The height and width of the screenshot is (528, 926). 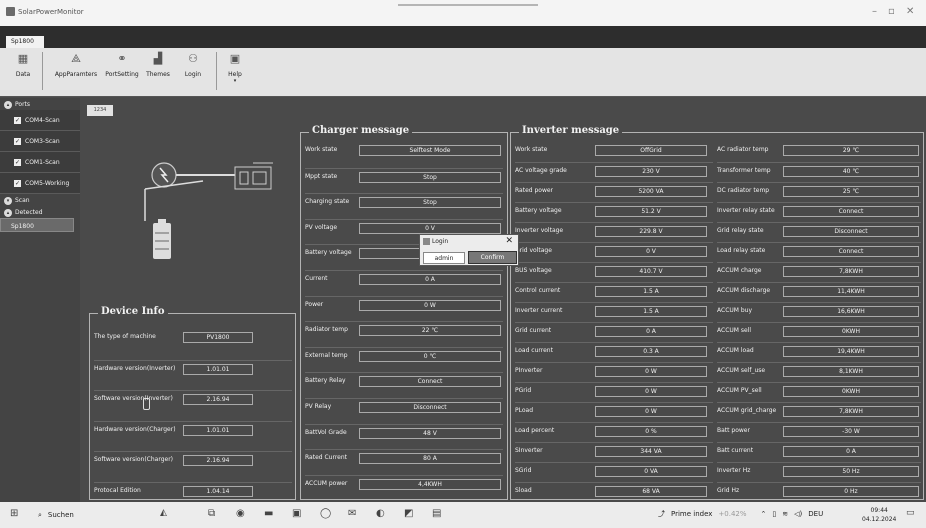 What do you see at coordinates (468, 7) in the screenshot?
I see `drag-handle` at bounding box center [468, 7].